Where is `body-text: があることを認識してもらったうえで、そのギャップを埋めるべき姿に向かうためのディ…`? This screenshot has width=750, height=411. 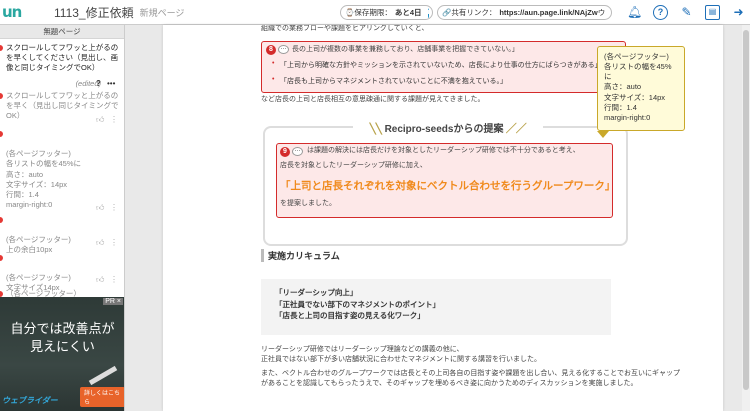 body-text: があることを認識してもらったうえで、そのギャップを埋めるべき姿に向かうためのディ… is located at coordinates (449, 383).